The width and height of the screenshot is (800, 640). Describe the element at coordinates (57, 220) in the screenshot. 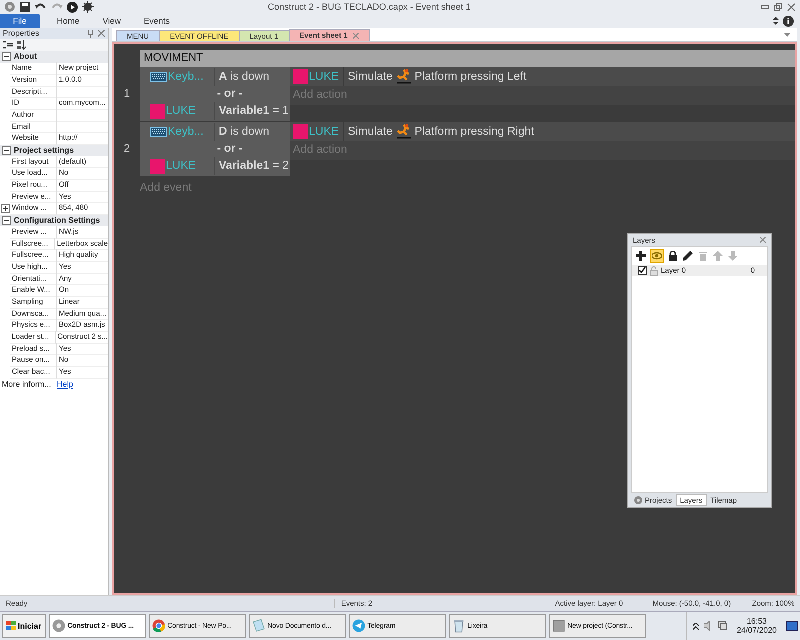

I see `group-title: Configuration Settings` at that location.